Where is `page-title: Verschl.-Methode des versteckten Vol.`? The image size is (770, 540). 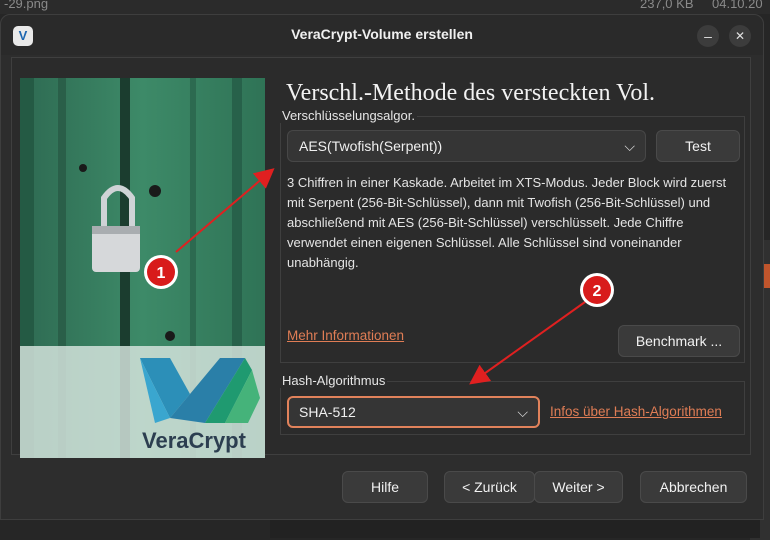
page-title: Verschl.-Methode des versteckten Vol. is located at coordinates (471, 93).